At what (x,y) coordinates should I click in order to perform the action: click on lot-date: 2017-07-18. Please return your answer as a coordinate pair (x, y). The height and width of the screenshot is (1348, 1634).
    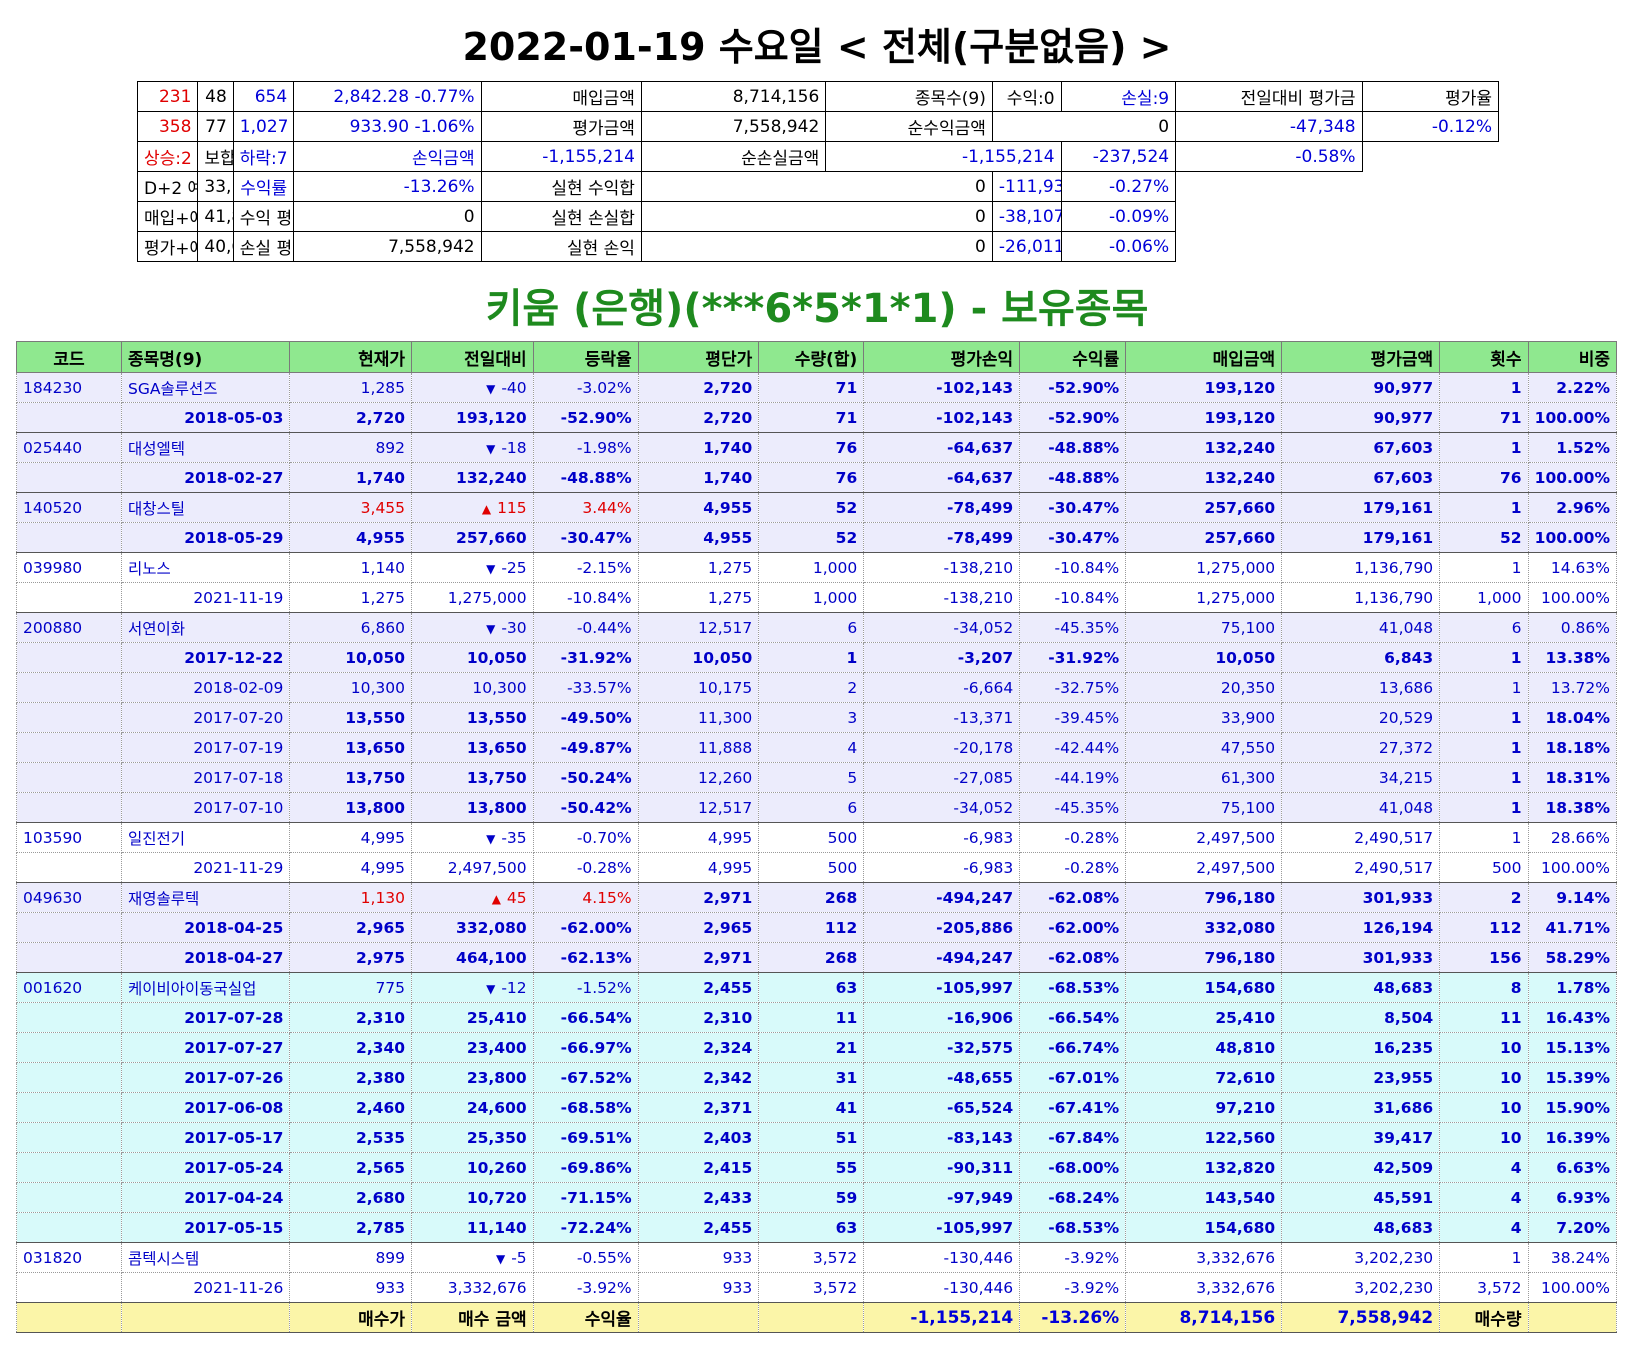
    Looking at the image, I should click on (205, 777).